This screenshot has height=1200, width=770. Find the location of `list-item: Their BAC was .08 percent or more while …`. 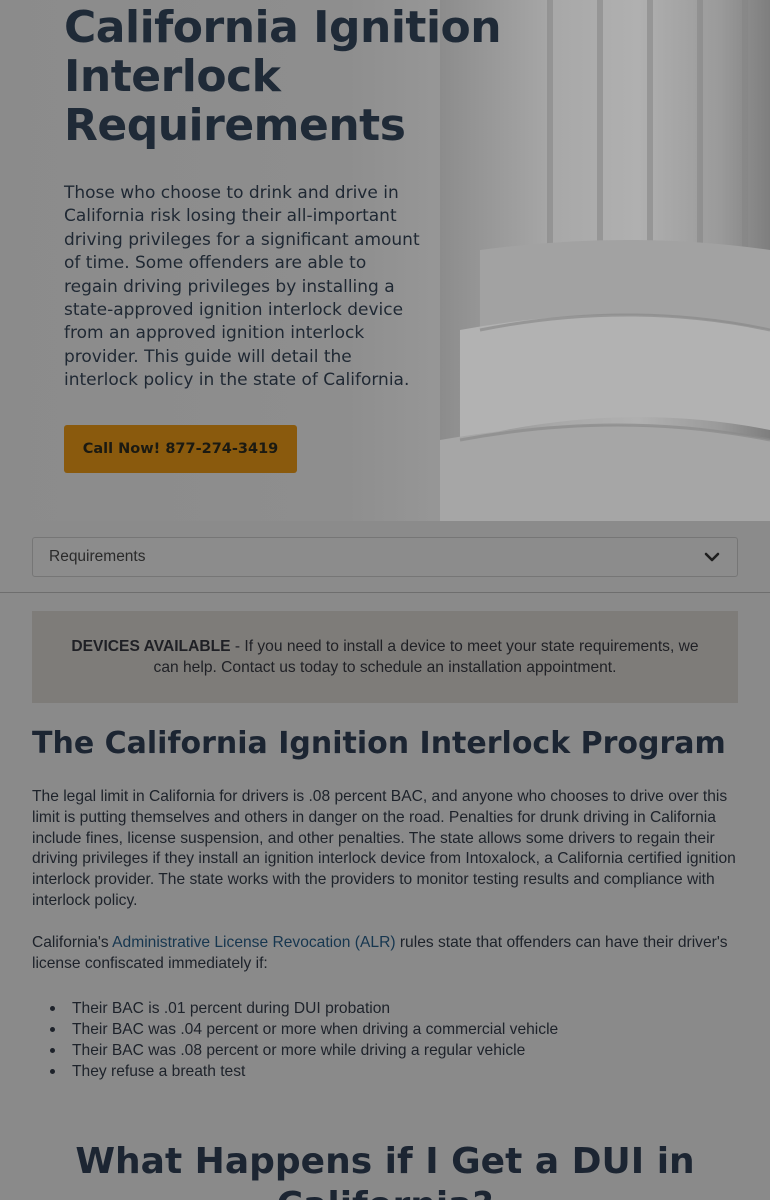

list-item: Their BAC was .08 percent or more while … is located at coordinates (391, 1050).